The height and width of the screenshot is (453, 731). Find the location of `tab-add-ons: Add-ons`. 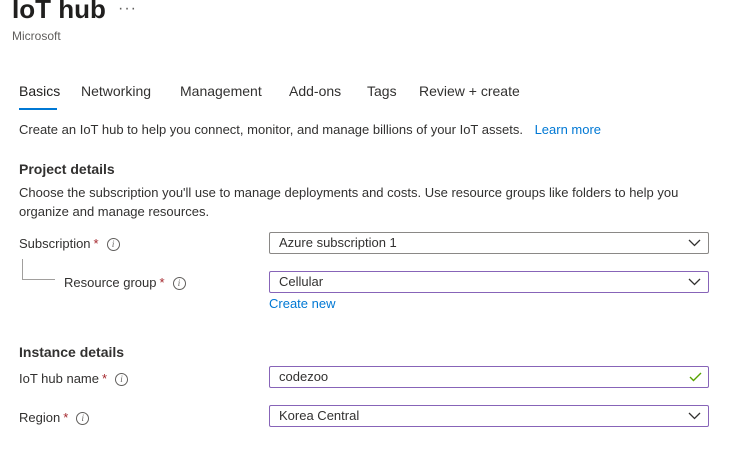

tab-add-ons: Add-ons is located at coordinates (315, 91).